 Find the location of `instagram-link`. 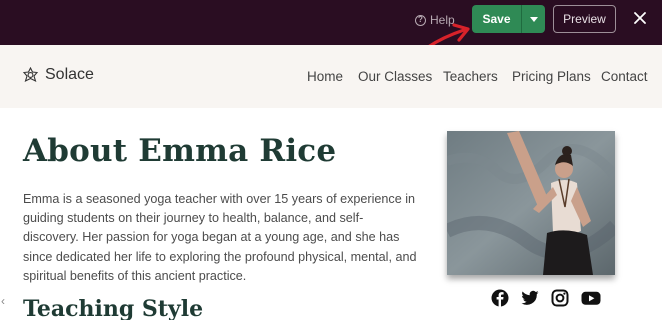

instagram-link is located at coordinates (560, 298).